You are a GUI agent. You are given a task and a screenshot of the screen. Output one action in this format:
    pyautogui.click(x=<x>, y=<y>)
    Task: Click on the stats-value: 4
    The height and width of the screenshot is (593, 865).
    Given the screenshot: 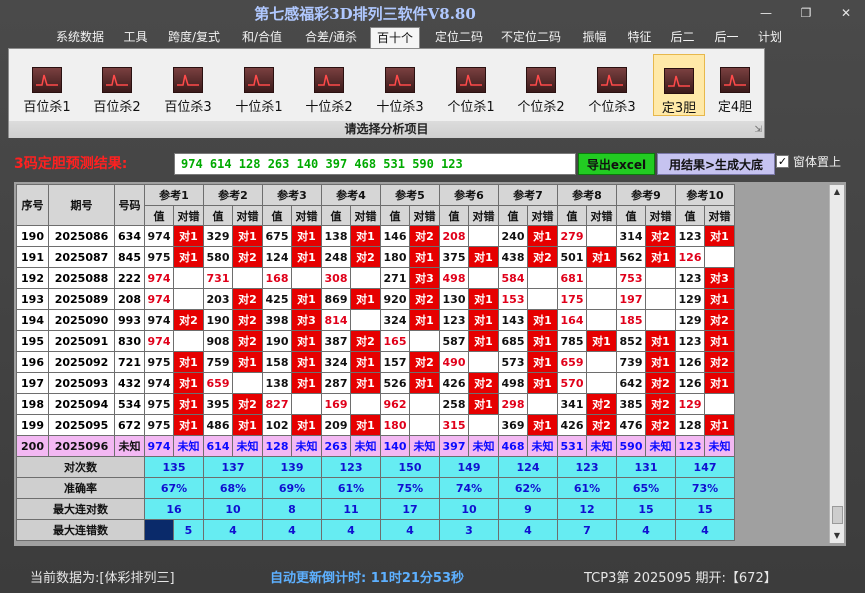 What is the action you would take?
    pyautogui.click(x=351, y=530)
    